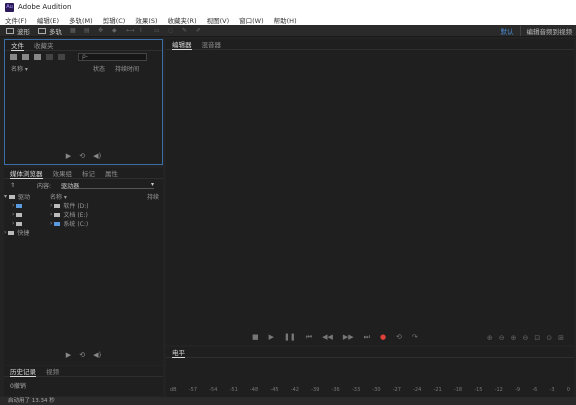 The image size is (576, 405). I want to click on col-duration: 持续时间, so click(127, 68).